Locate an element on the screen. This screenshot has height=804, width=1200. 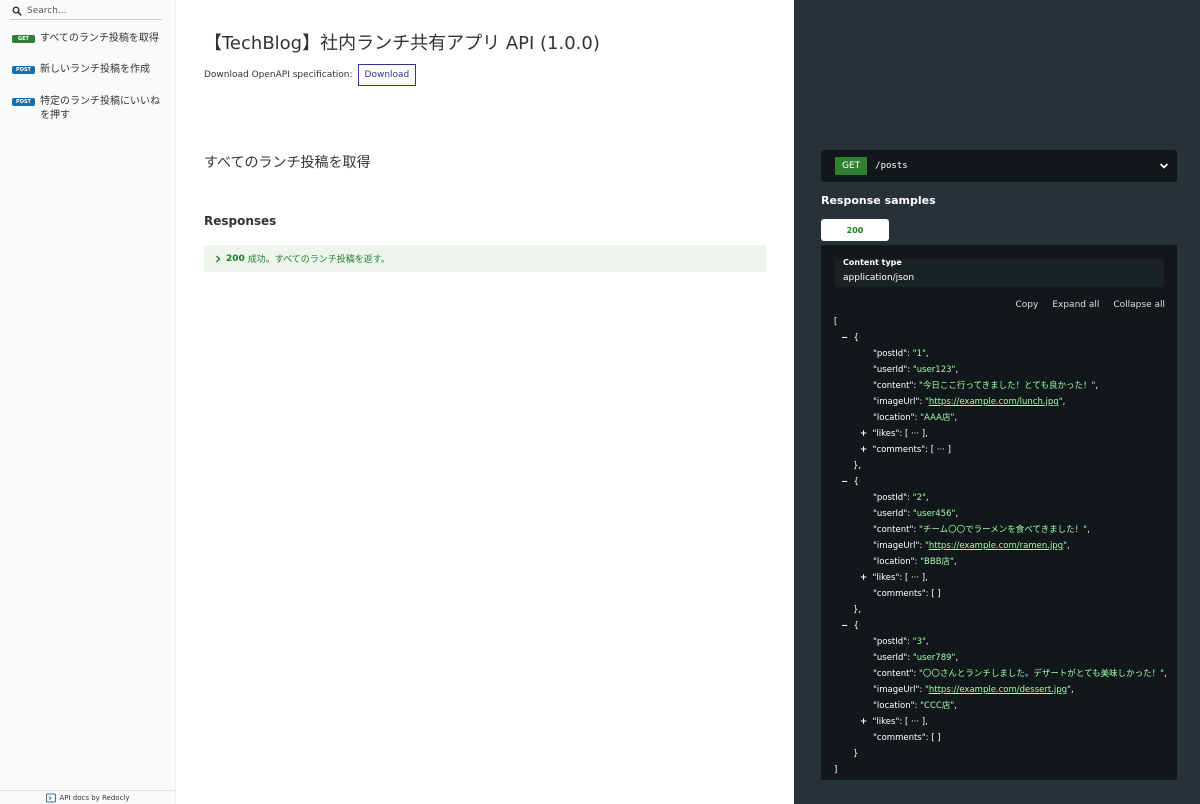
download-row: Download OpenAPI specification: Download is located at coordinates (310, 75).